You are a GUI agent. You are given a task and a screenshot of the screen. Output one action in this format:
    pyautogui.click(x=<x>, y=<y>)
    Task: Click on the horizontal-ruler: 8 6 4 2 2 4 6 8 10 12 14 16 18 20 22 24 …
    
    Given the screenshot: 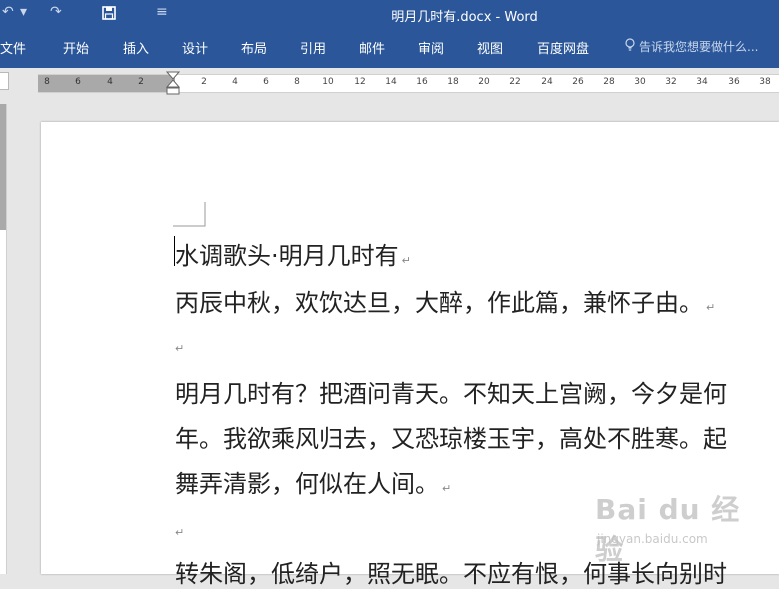 What is the action you would take?
    pyautogui.click(x=408, y=83)
    